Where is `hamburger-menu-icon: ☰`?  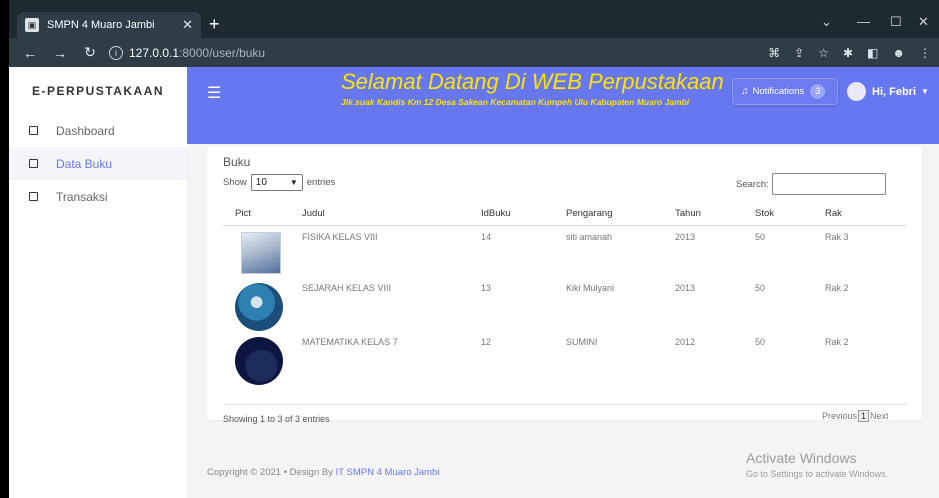 hamburger-menu-icon: ☰ is located at coordinates (214, 93).